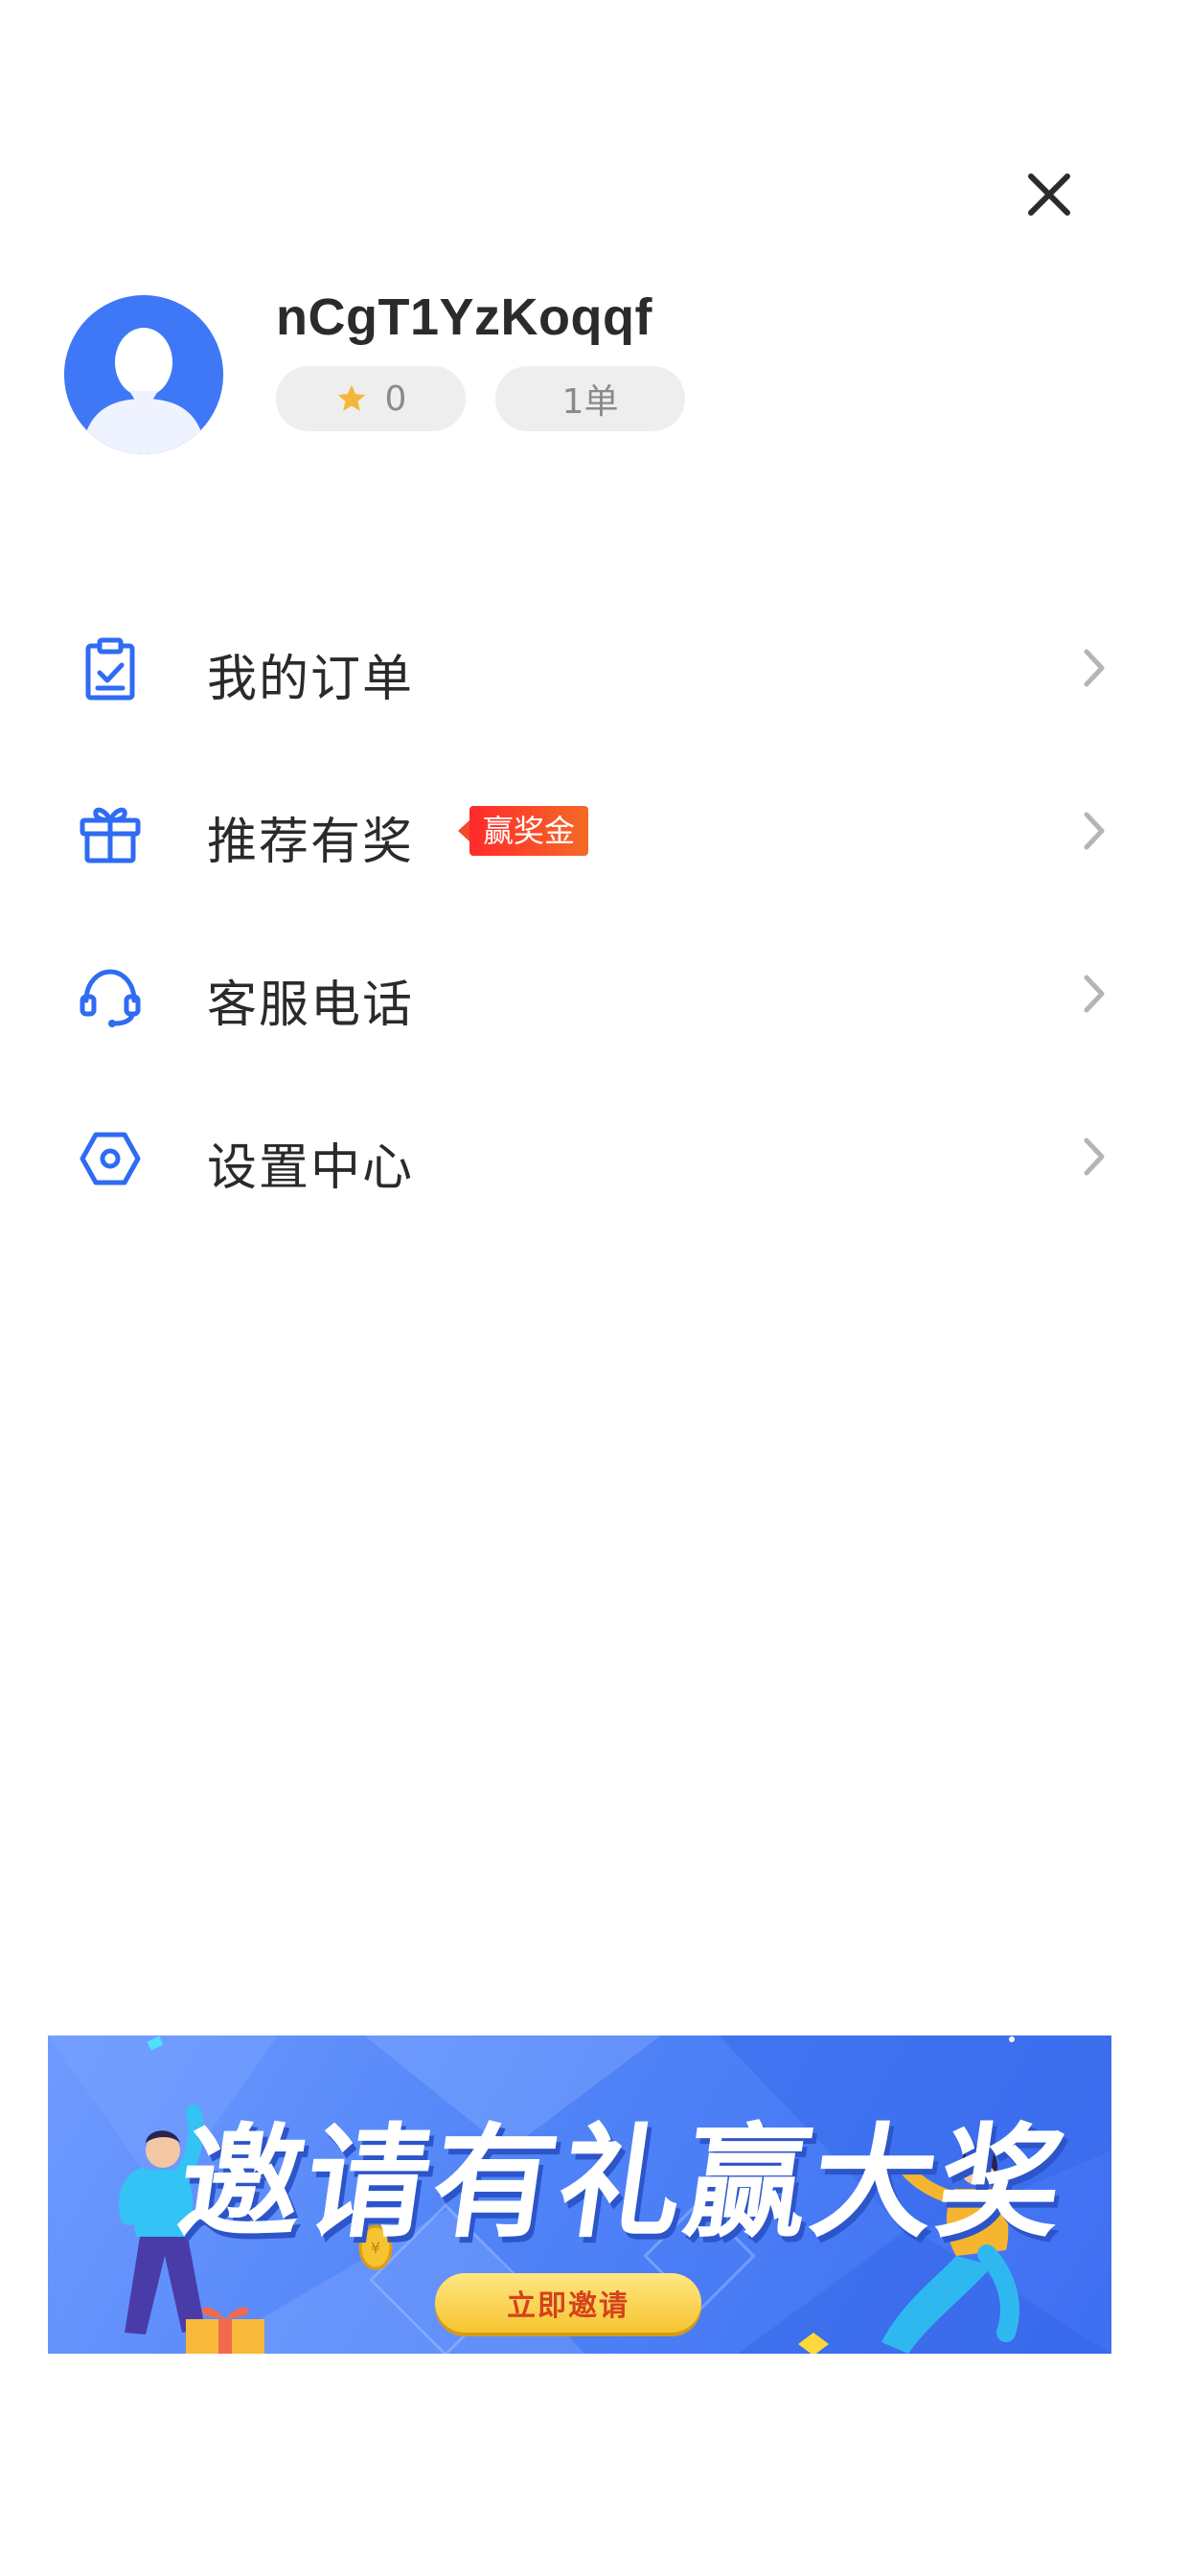  What do you see at coordinates (110, 669) in the screenshot?
I see `order-icon` at bounding box center [110, 669].